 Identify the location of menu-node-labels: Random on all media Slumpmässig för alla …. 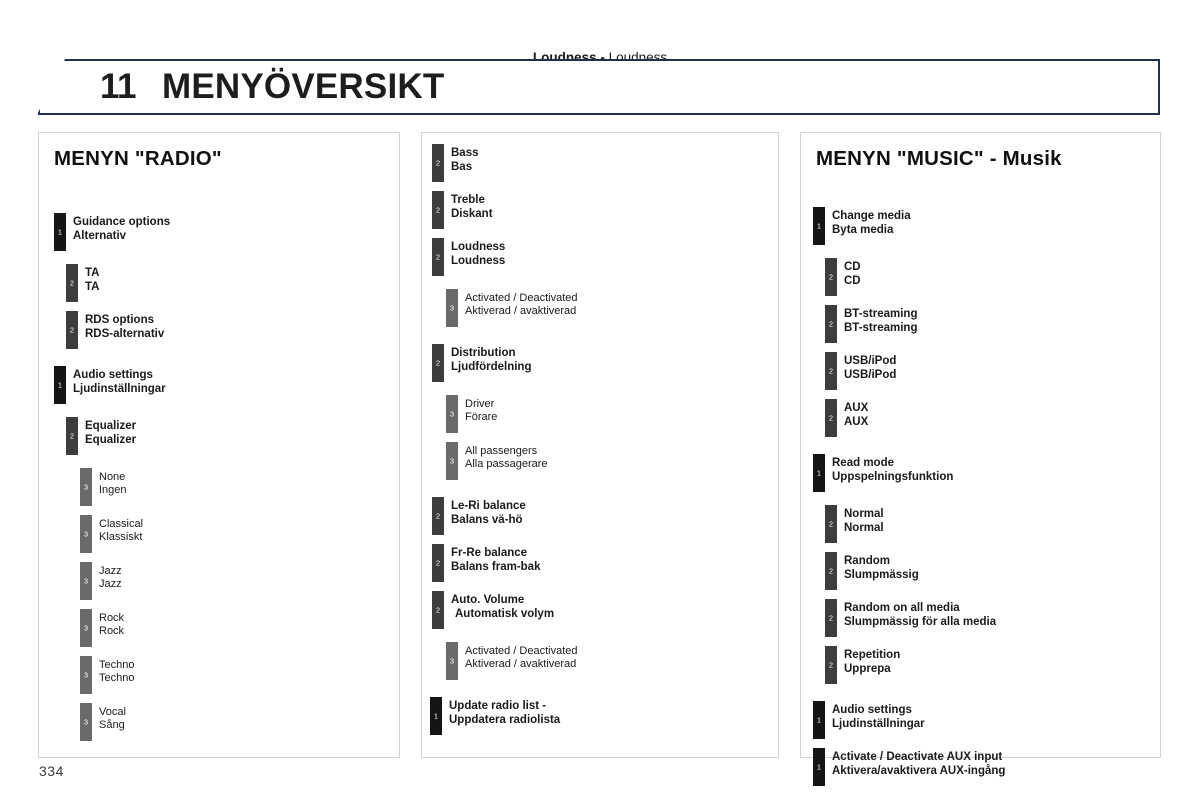
(920, 615).